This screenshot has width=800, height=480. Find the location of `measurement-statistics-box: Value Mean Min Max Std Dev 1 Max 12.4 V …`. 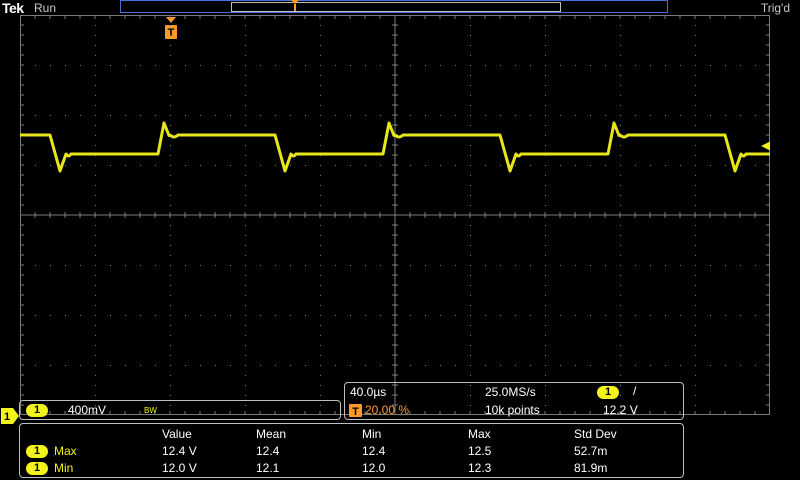

measurement-statistics-box: Value Mean Min Max Std Dev 1 Max 12.4 V … is located at coordinates (351, 450).